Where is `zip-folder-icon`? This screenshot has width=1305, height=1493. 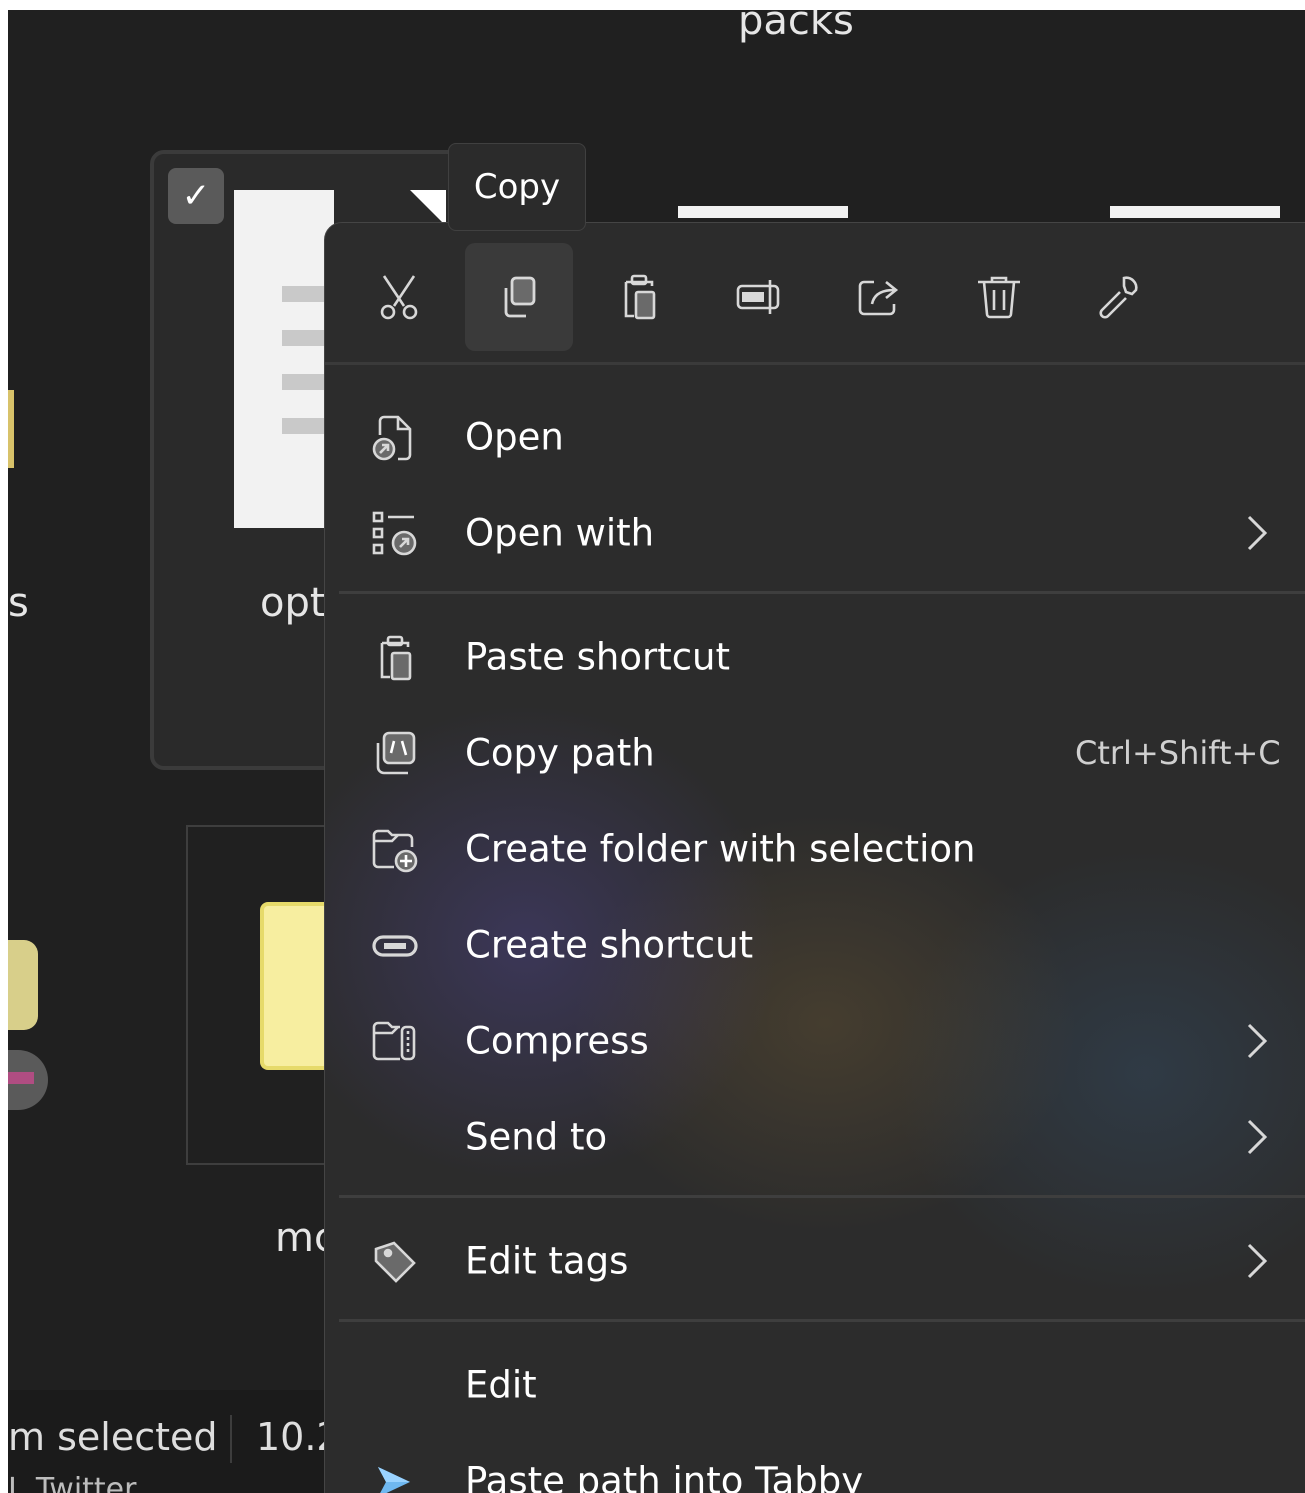
zip-folder-icon is located at coordinates (395, 1042).